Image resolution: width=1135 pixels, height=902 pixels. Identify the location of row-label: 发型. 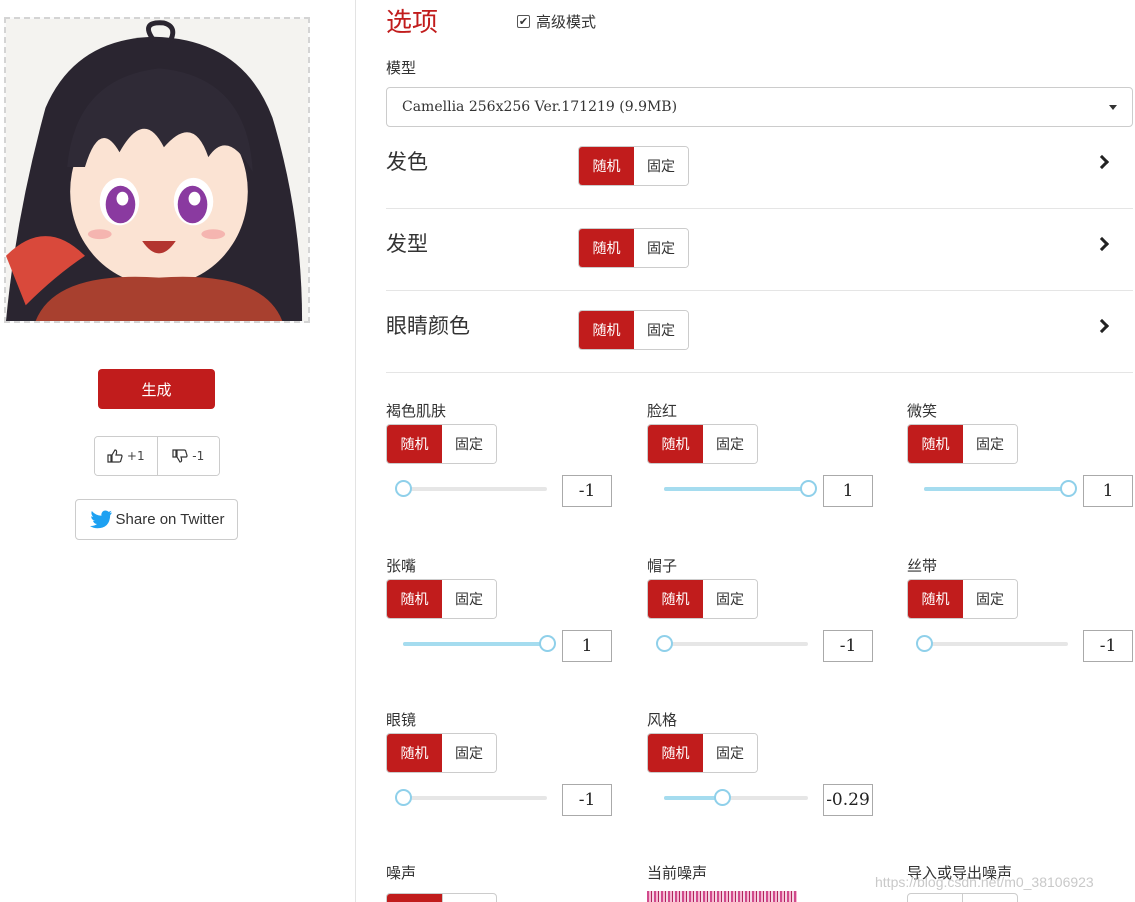
(407, 244).